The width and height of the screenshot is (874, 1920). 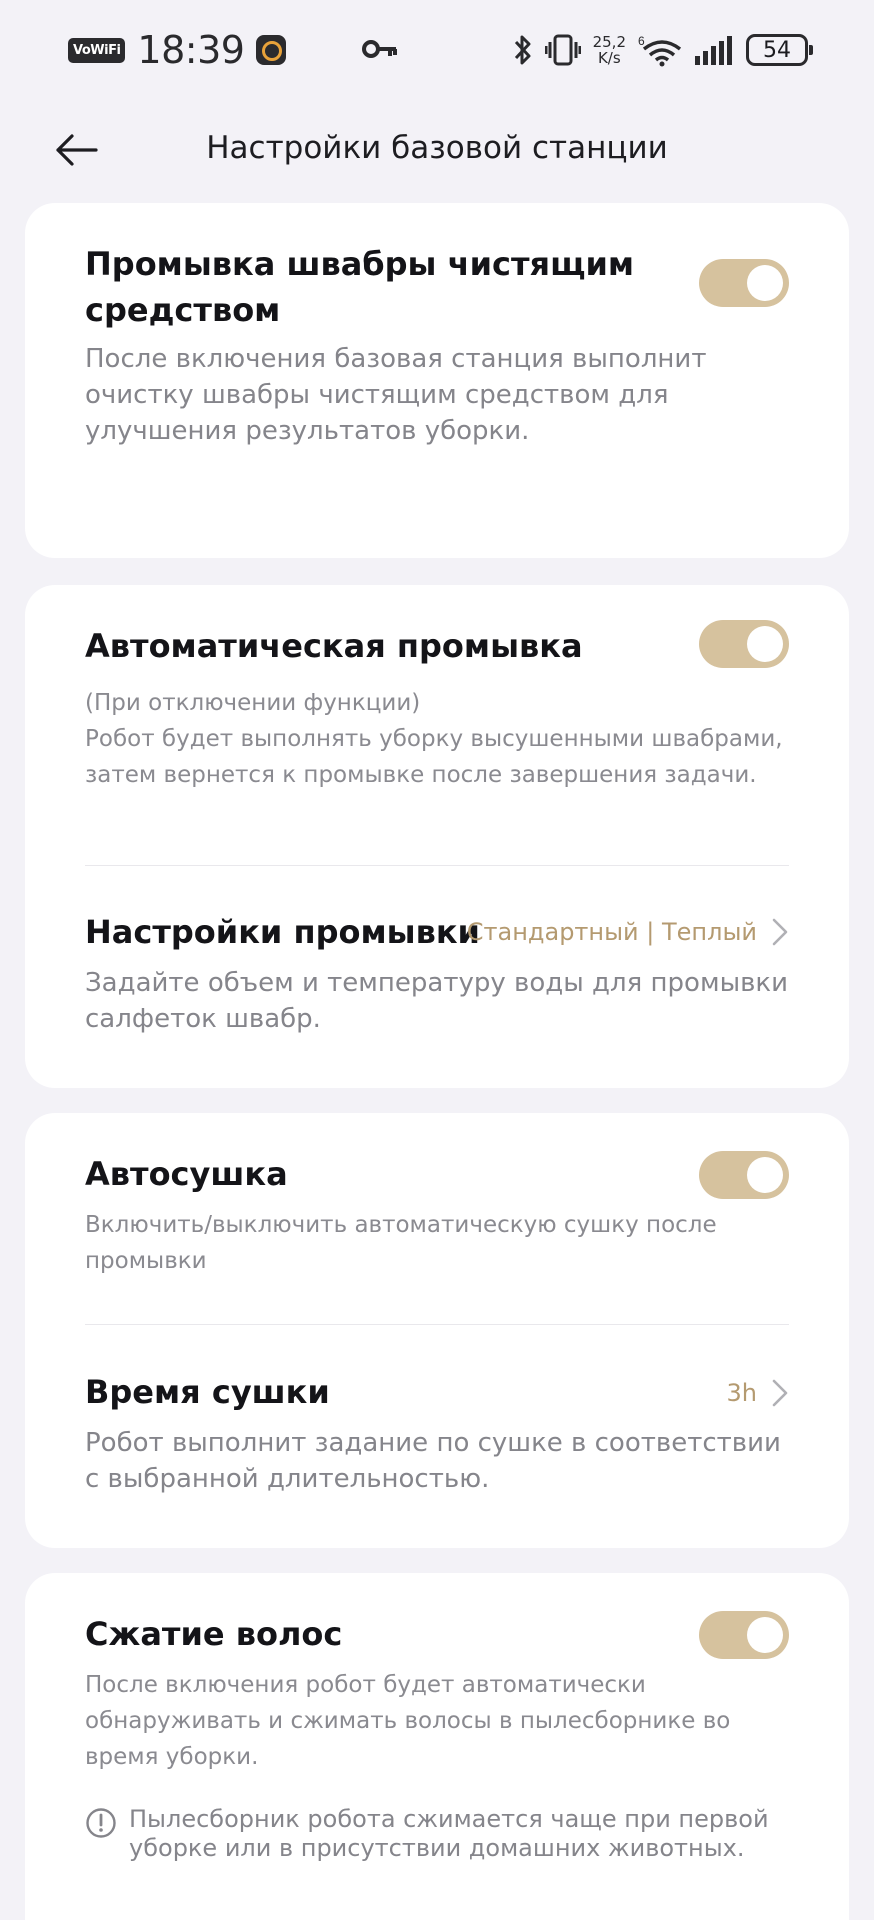 I want to click on svg-text: 6, so click(x=641, y=41).